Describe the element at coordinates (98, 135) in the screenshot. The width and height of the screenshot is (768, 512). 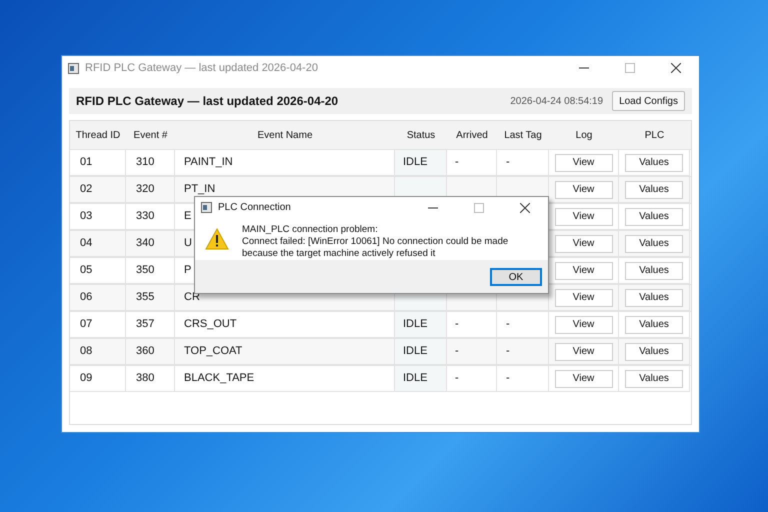
I see `column-header: Thread ID` at that location.